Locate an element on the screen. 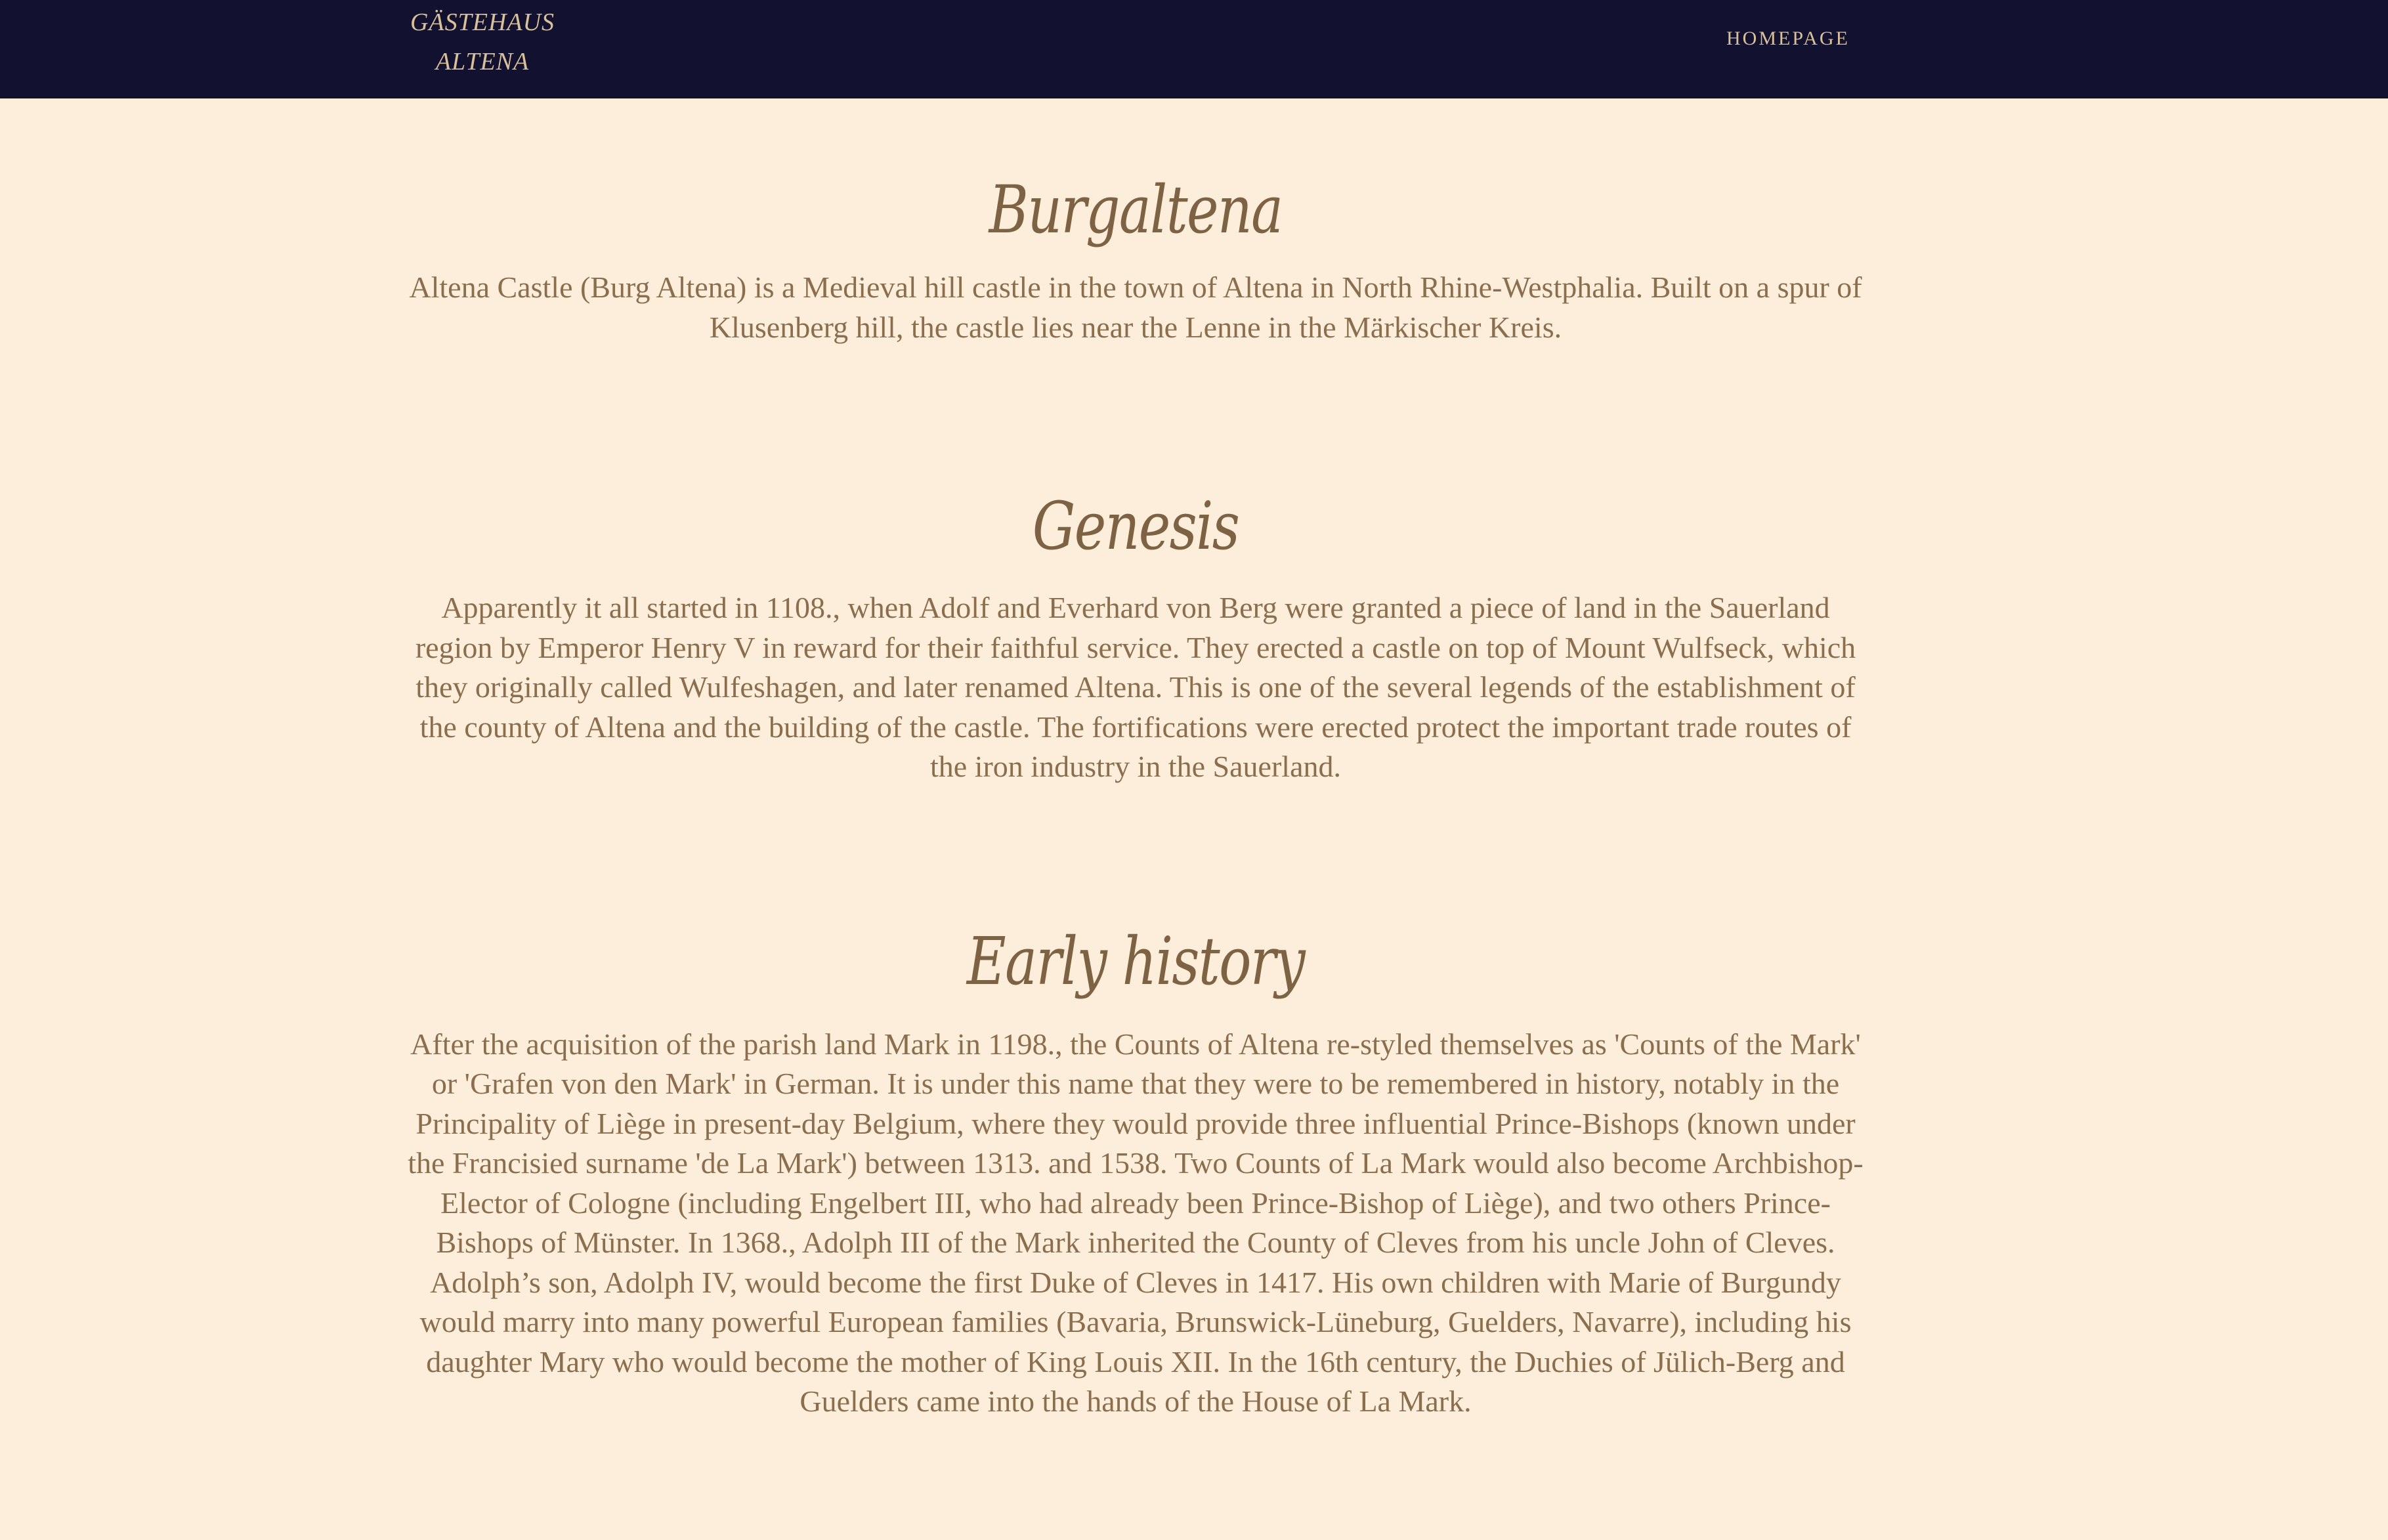 The width and height of the screenshot is (2388, 1540). top-navigation-bar: GÄSTEHAUS ALTENA HOMEPAGE is located at coordinates (1194, 49).